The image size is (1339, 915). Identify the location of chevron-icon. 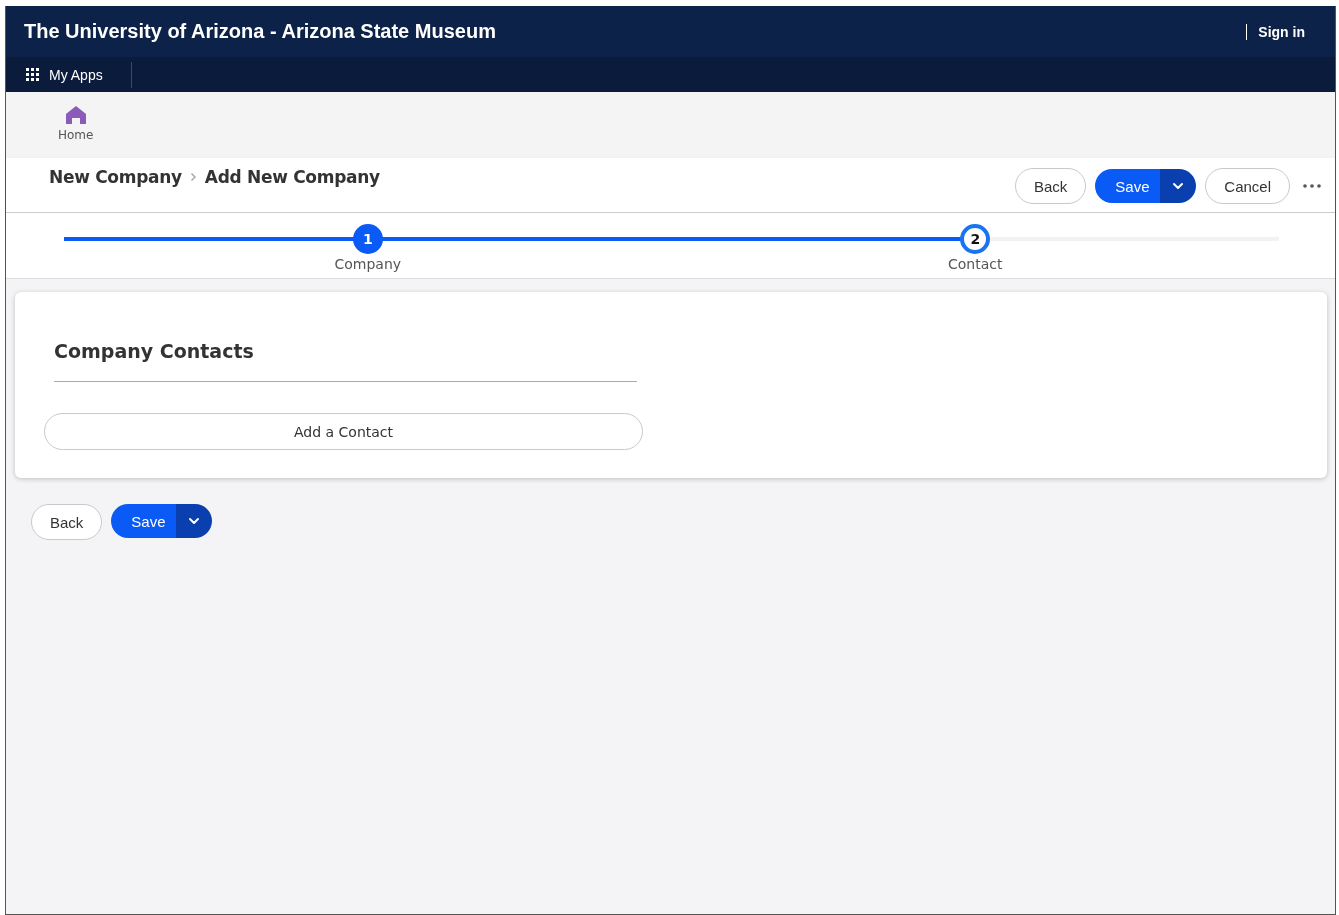
(193, 177).